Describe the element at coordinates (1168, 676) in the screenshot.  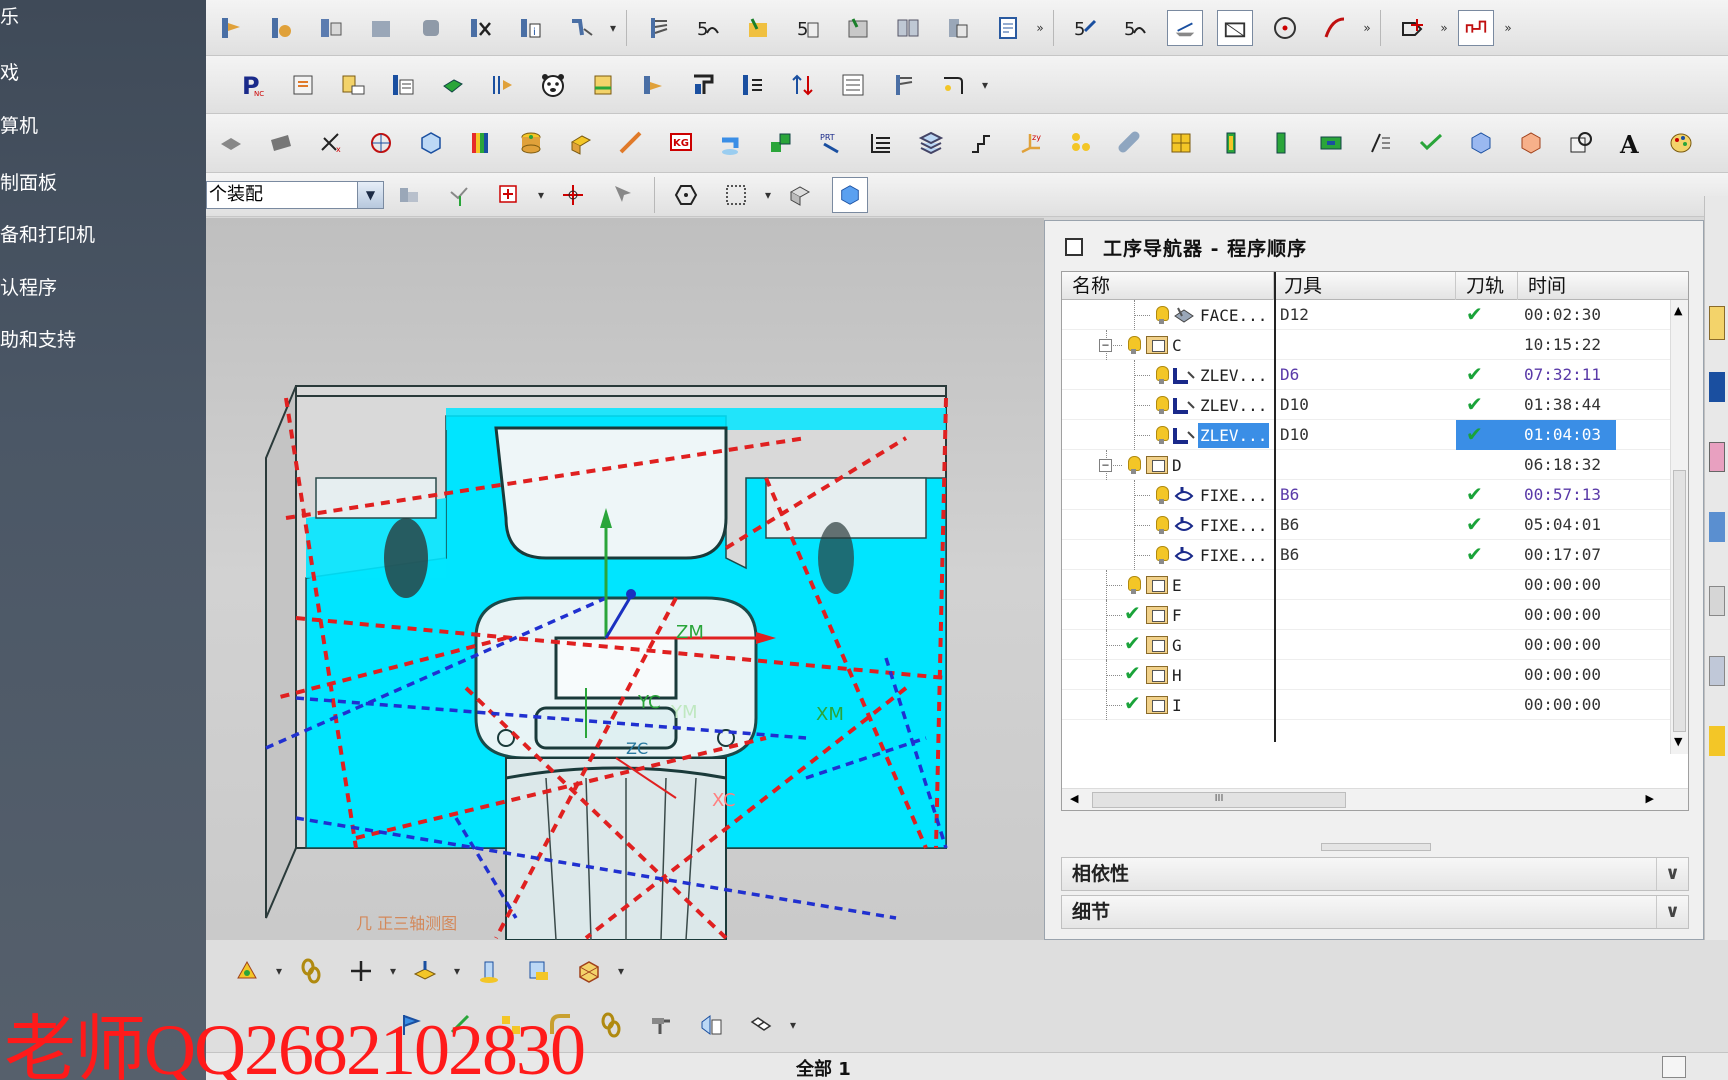
I see `name-cell: ✔ H` at that location.